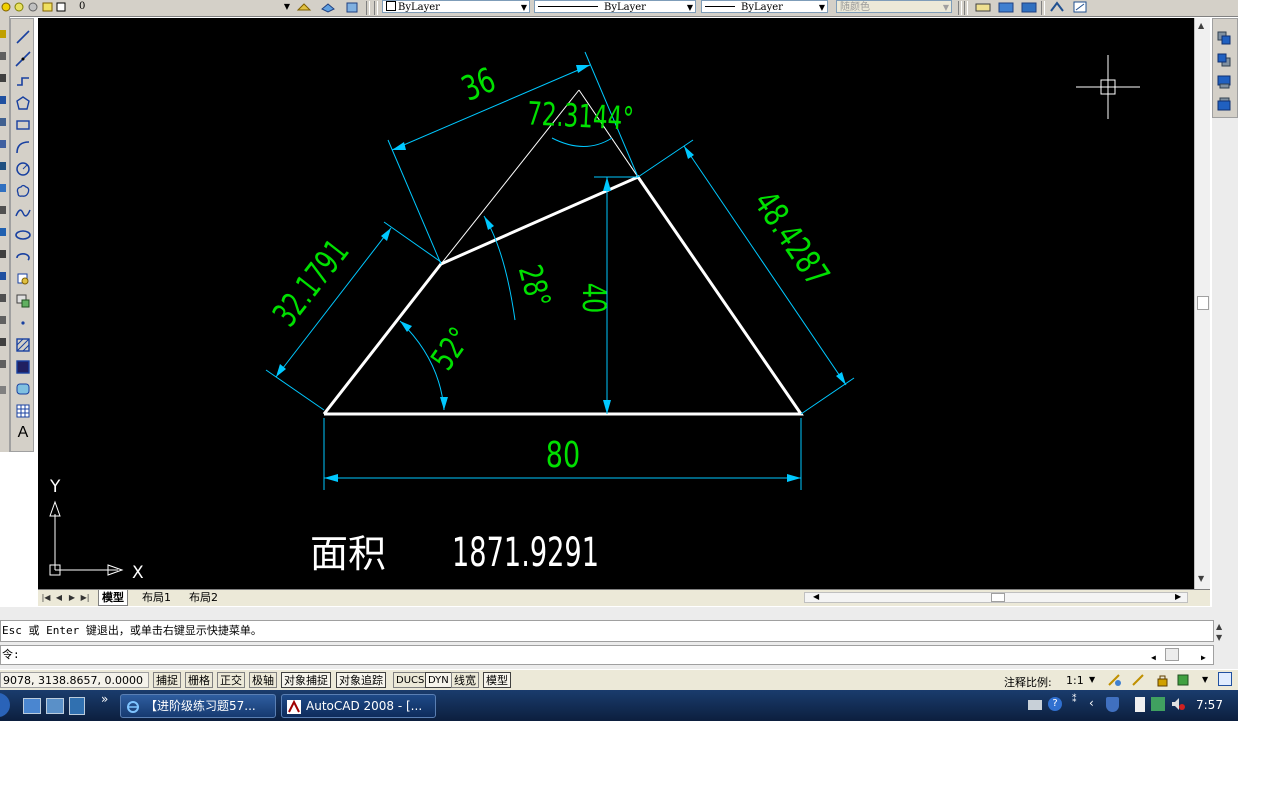  What do you see at coordinates (1172, 654) in the screenshot?
I see `cmd-scroll-thumb` at bounding box center [1172, 654].